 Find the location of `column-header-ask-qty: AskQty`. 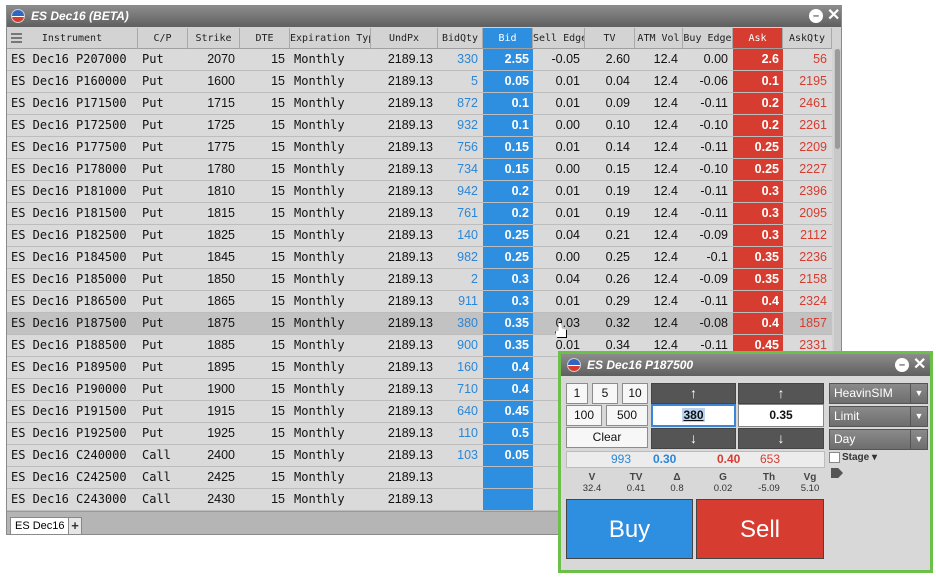

column-header-ask-qty: AskQty is located at coordinates (807, 38).